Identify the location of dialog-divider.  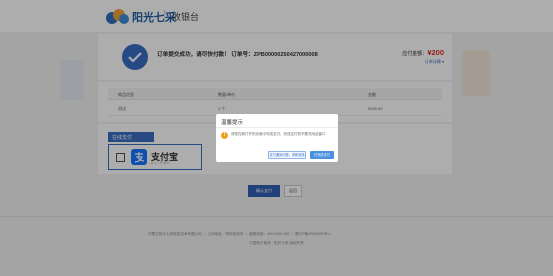
(277, 127).